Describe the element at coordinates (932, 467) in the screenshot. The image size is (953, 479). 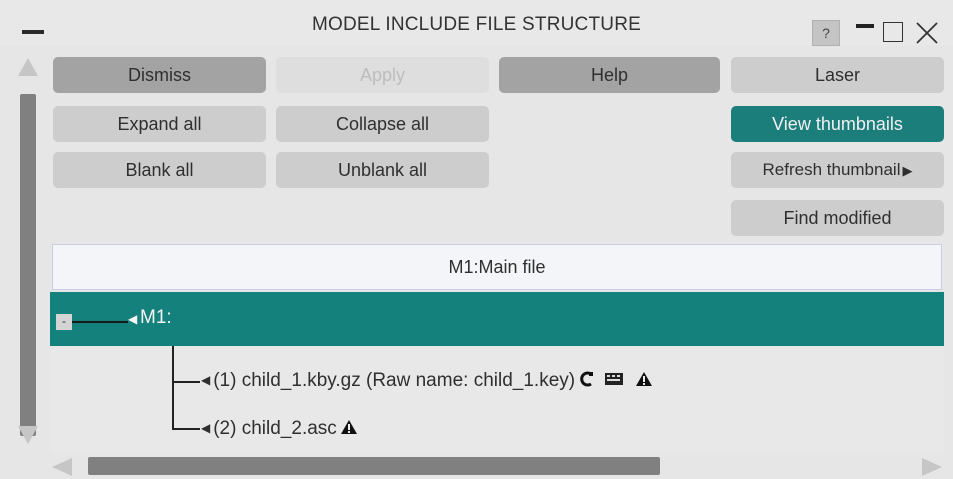
I see `scroll-right-icon` at that location.